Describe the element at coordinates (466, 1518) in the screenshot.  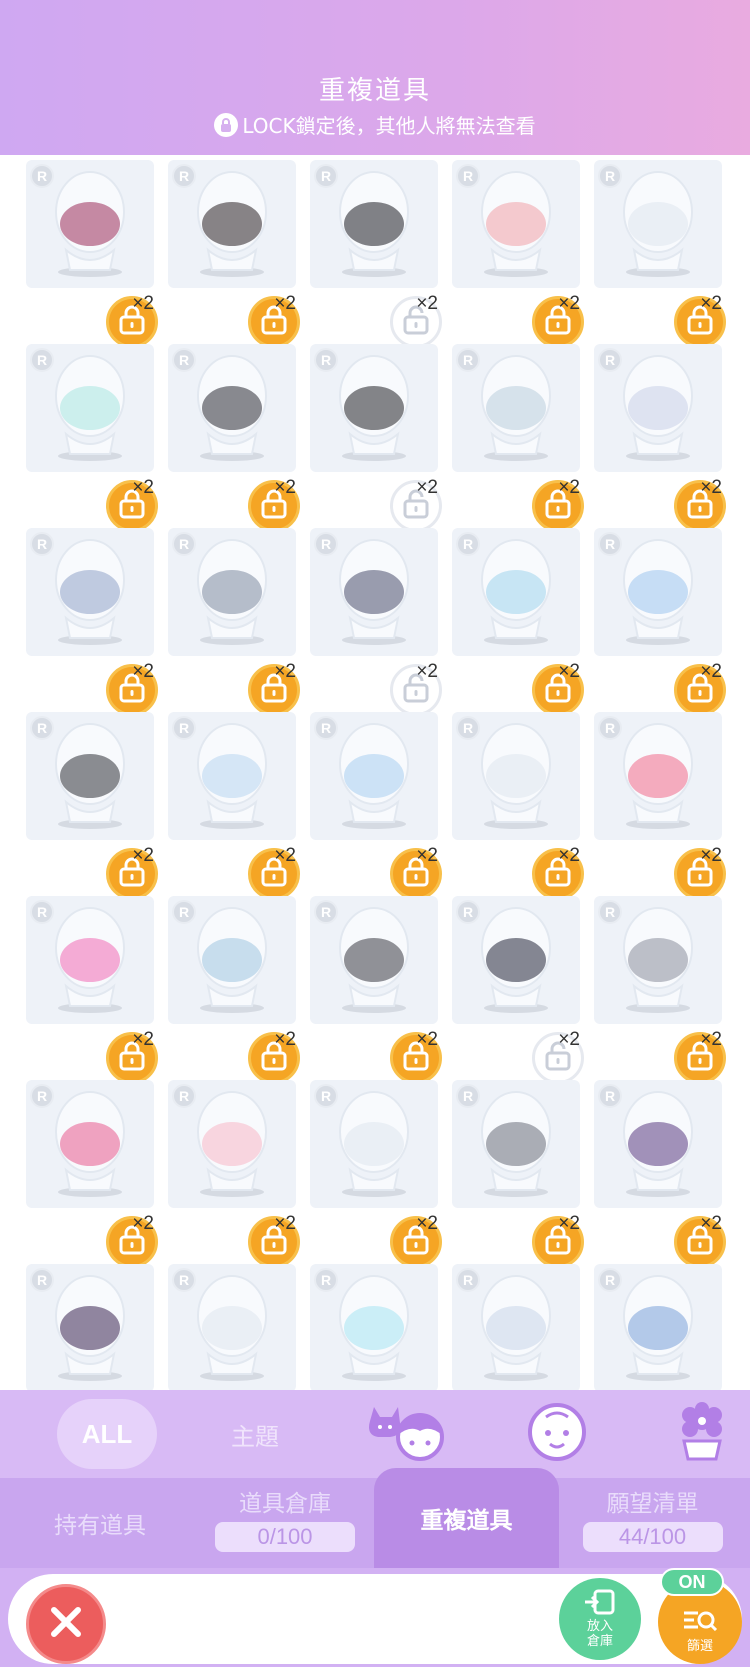
I see `tab-duplicate-items: 重複道具` at that location.